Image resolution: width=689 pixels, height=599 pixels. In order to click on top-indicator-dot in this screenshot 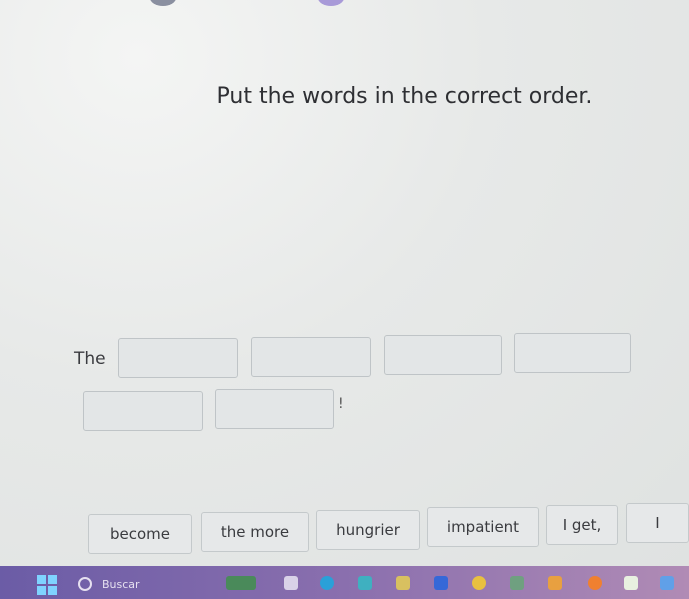, I will do `click(163, 3)`.